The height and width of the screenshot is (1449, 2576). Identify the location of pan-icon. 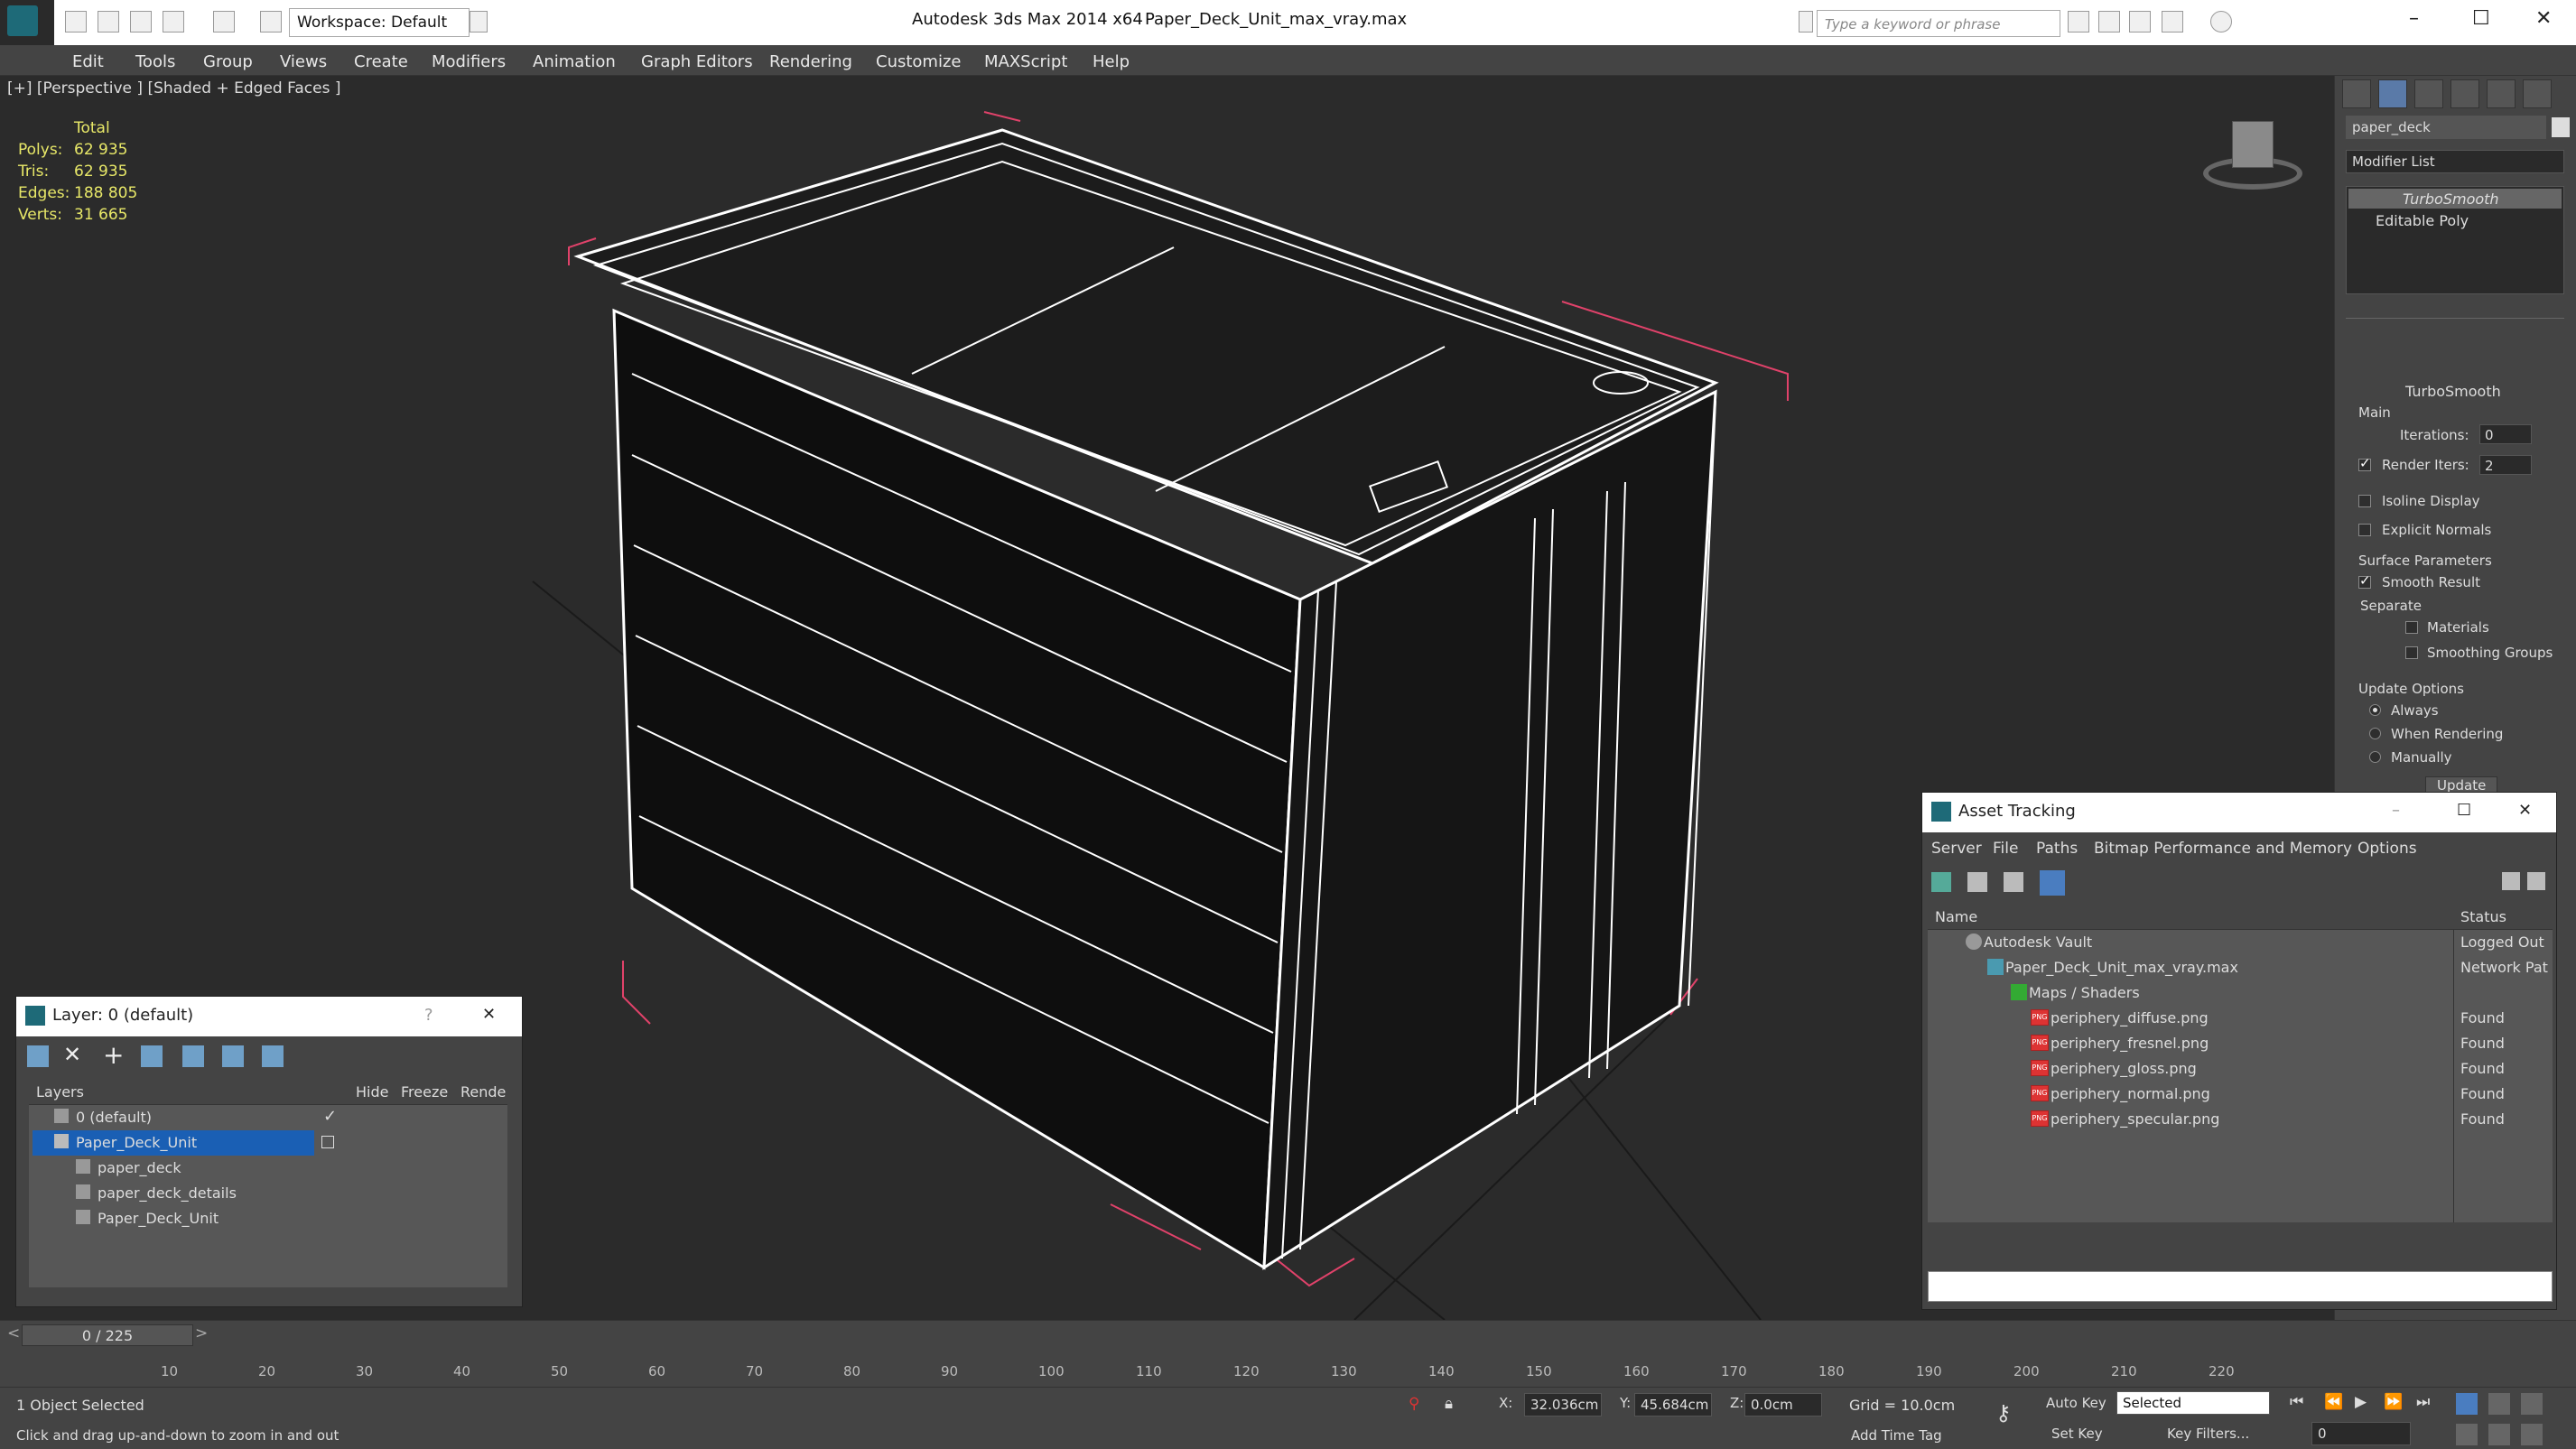
(2467, 1434).